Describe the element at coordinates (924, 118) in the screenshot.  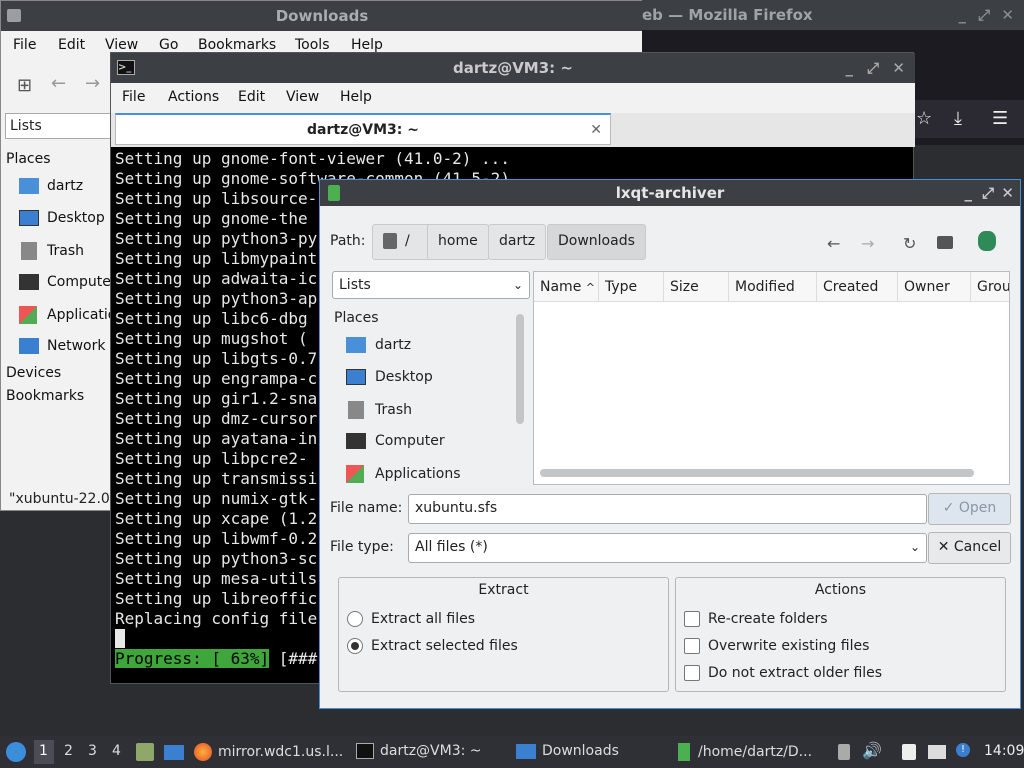
I see `star-icon: ☆` at that location.